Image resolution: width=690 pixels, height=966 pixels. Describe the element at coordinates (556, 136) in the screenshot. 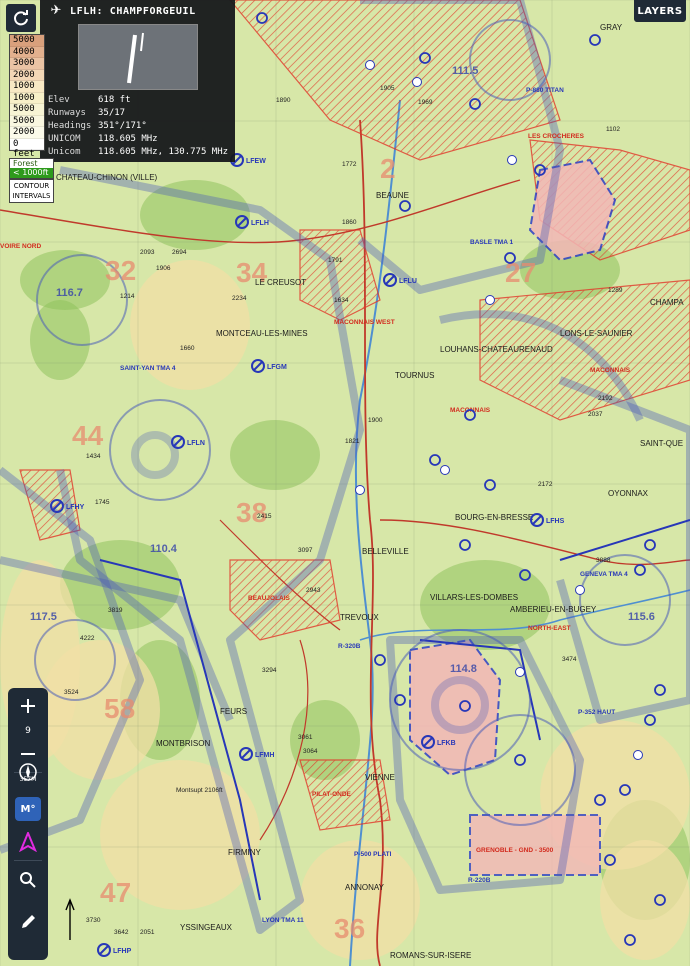

I see `airspace-label: LES CROCHERES` at that location.